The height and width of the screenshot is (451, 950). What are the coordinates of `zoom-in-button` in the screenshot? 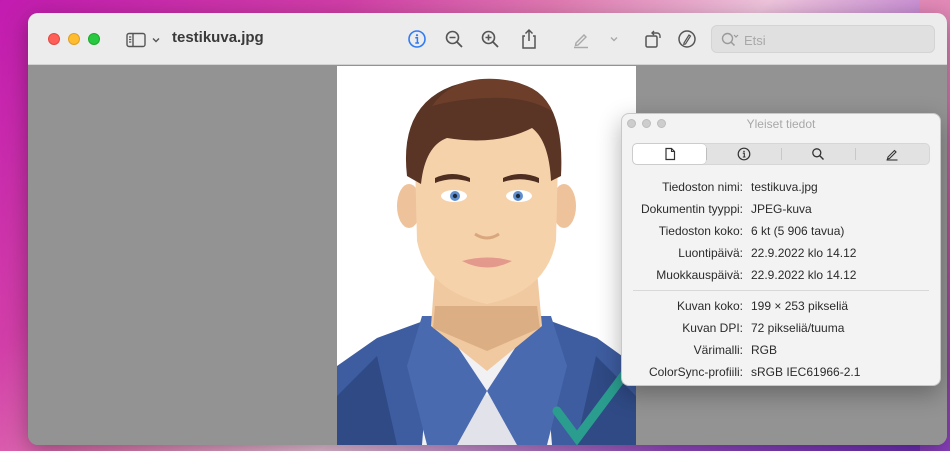 It's located at (490, 39).